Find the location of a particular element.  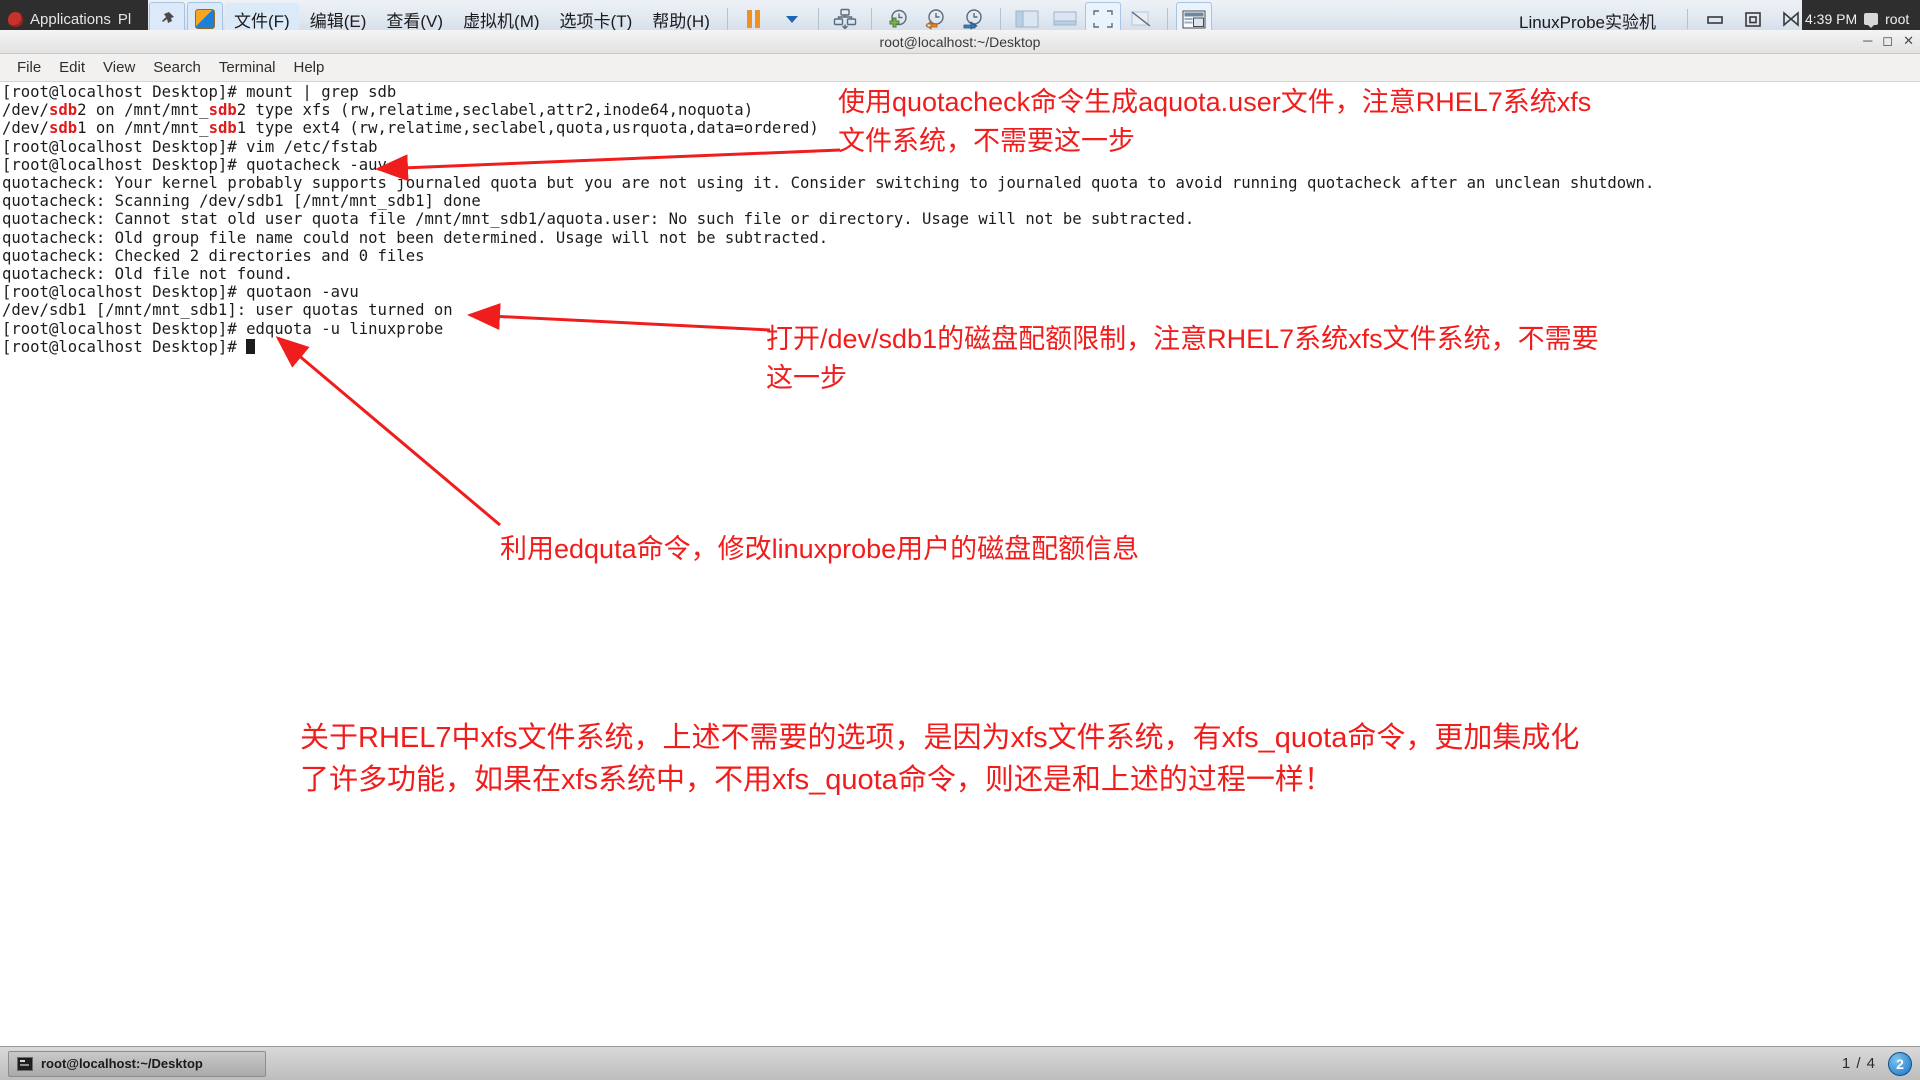

workspace-badge: 2 is located at coordinates (1900, 1064).